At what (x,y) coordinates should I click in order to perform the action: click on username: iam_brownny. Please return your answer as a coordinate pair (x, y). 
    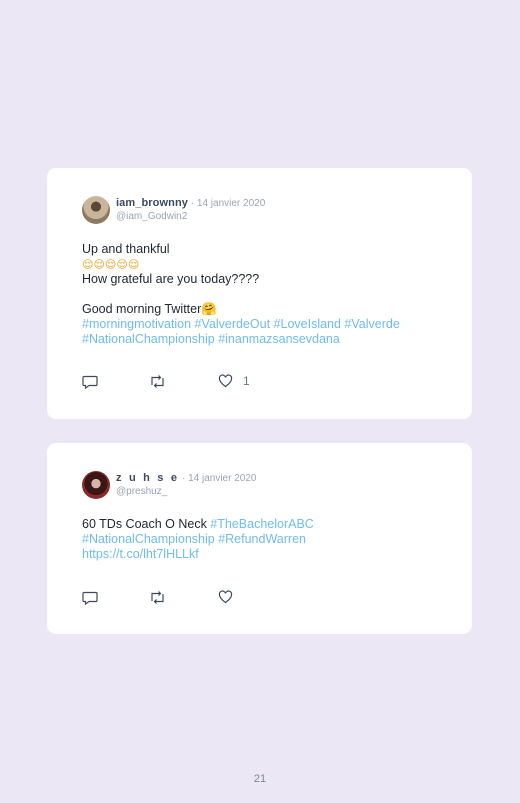
    Looking at the image, I should click on (152, 203).